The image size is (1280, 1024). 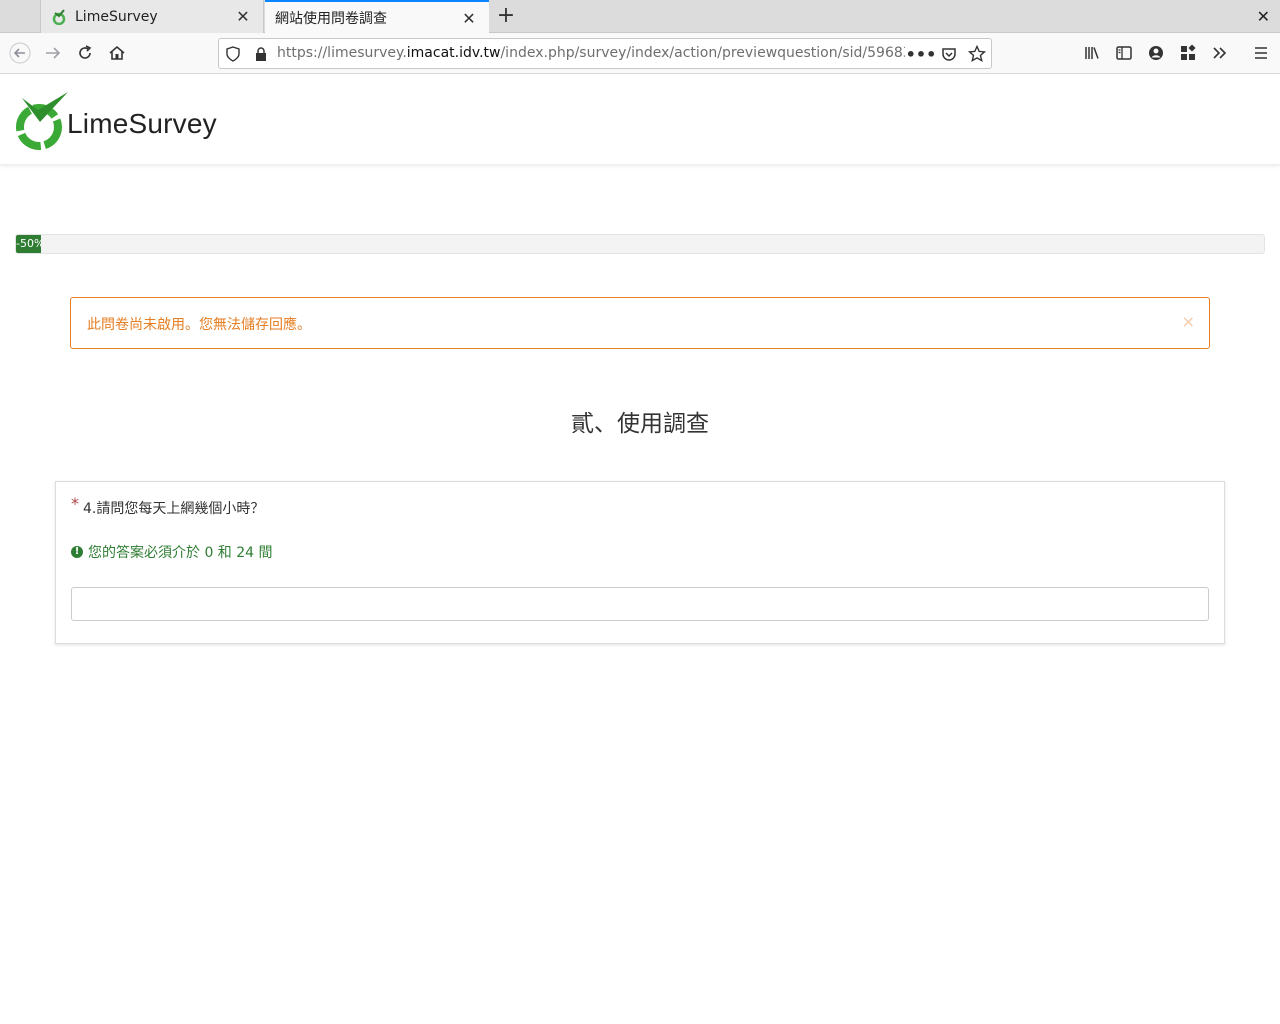 What do you see at coordinates (42, 120) in the screenshot?
I see `limesurvey-logo-icon` at bounding box center [42, 120].